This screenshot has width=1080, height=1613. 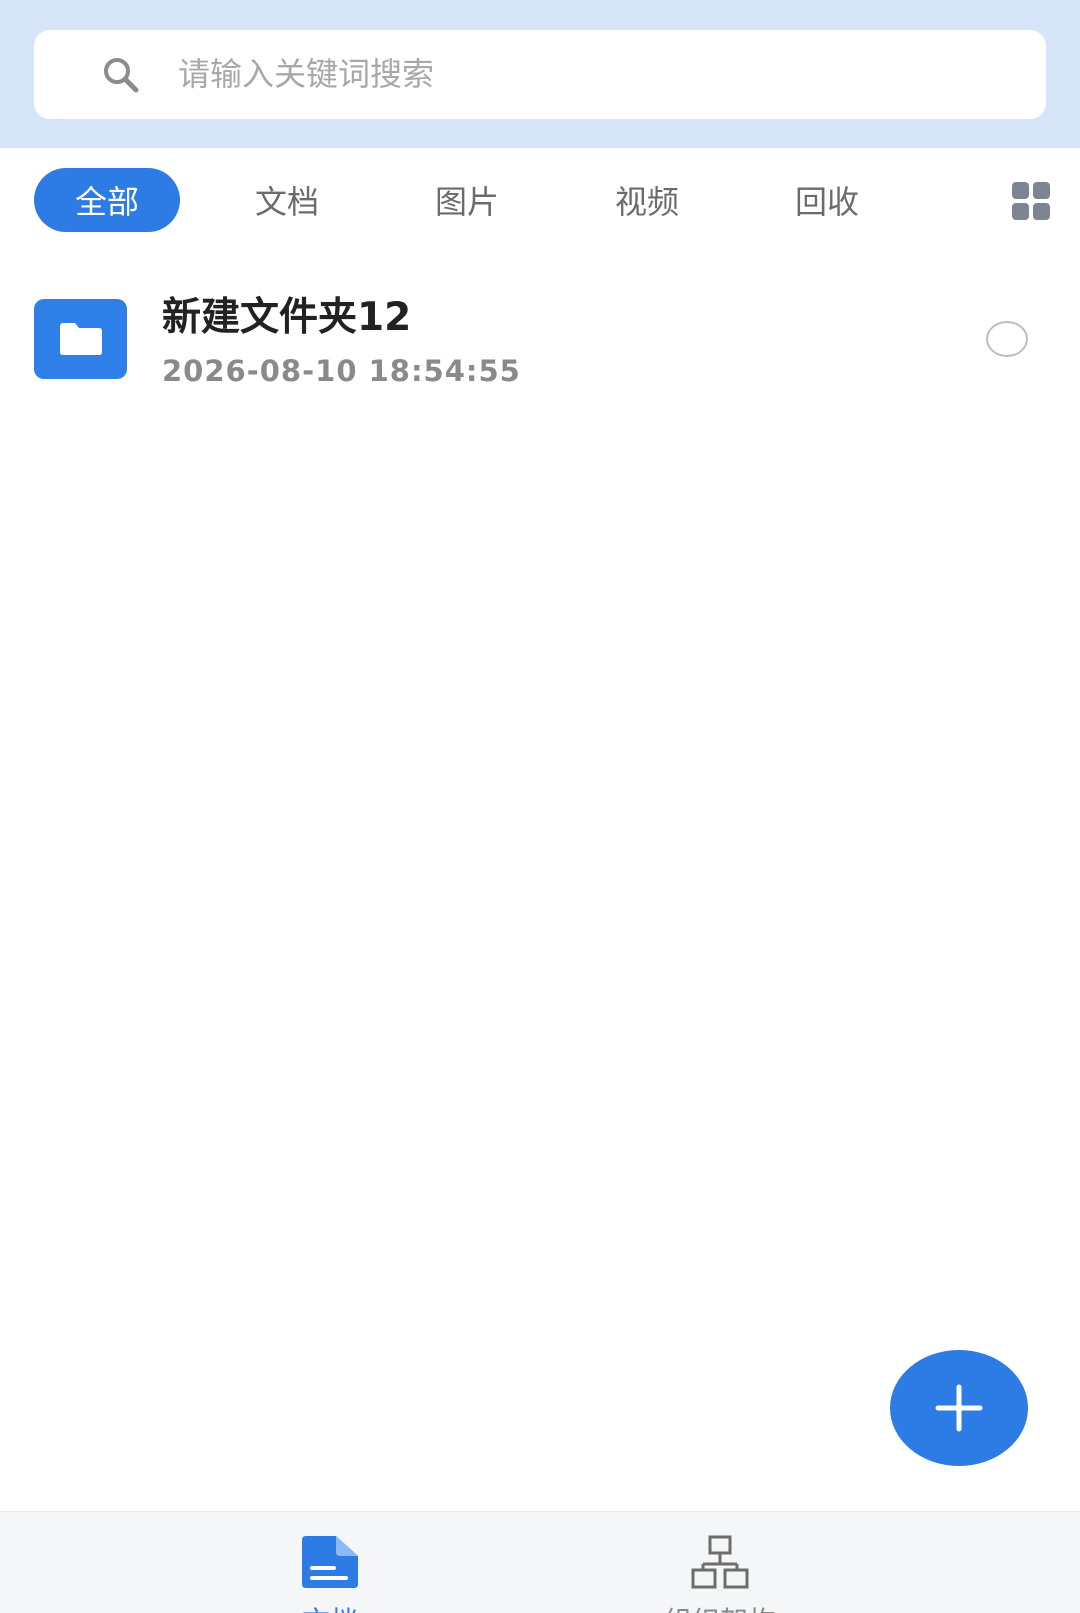 I want to click on tab-recycle: 回收, so click(x=827, y=200).